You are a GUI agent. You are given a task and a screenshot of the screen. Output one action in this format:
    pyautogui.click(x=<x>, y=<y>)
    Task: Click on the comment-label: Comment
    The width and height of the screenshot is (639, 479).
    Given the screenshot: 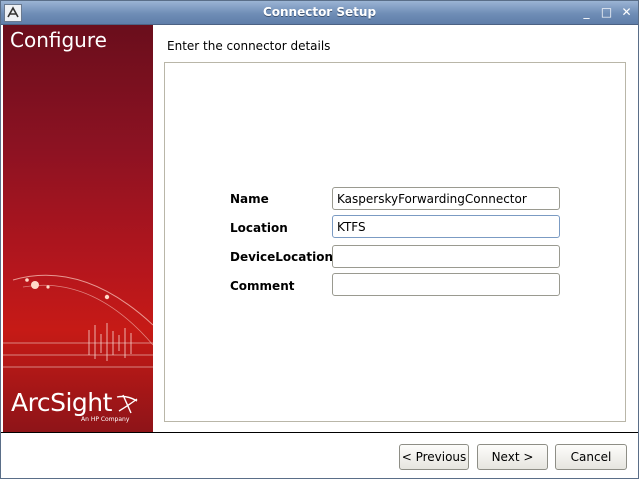 What is the action you would take?
    pyautogui.click(x=262, y=286)
    